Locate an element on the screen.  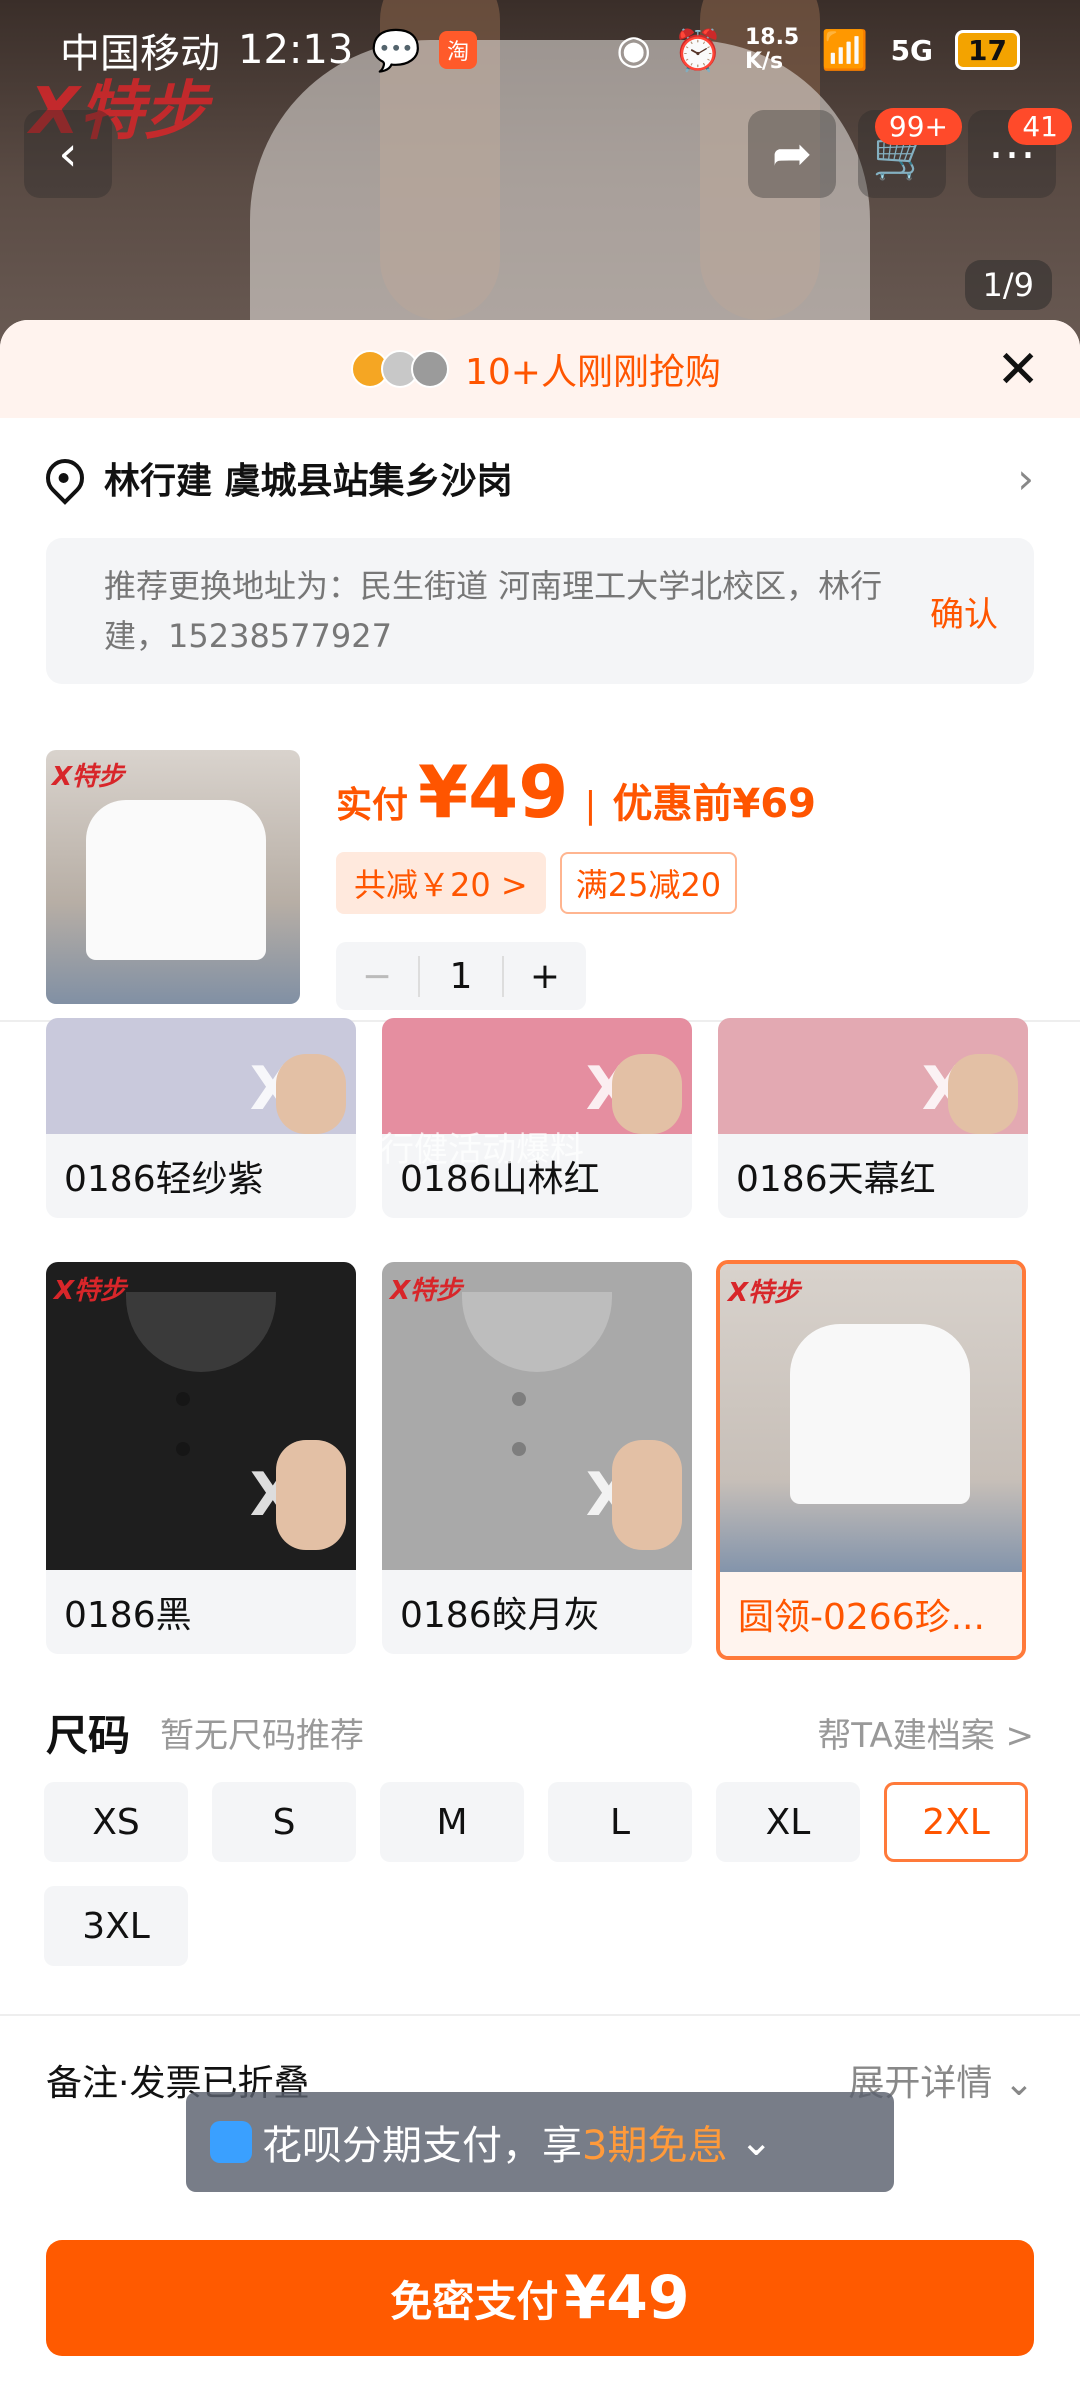
battery-level: 17 is located at coordinates (987, 50).